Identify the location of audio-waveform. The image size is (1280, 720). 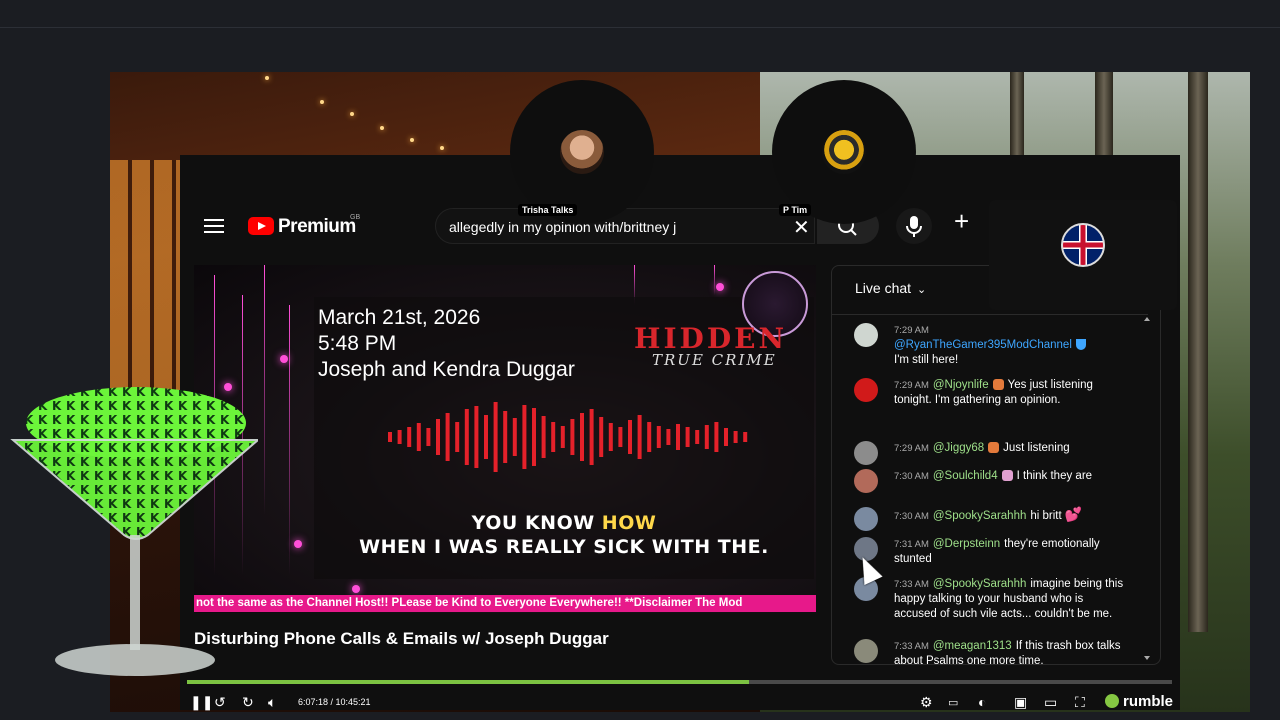
(568, 437).